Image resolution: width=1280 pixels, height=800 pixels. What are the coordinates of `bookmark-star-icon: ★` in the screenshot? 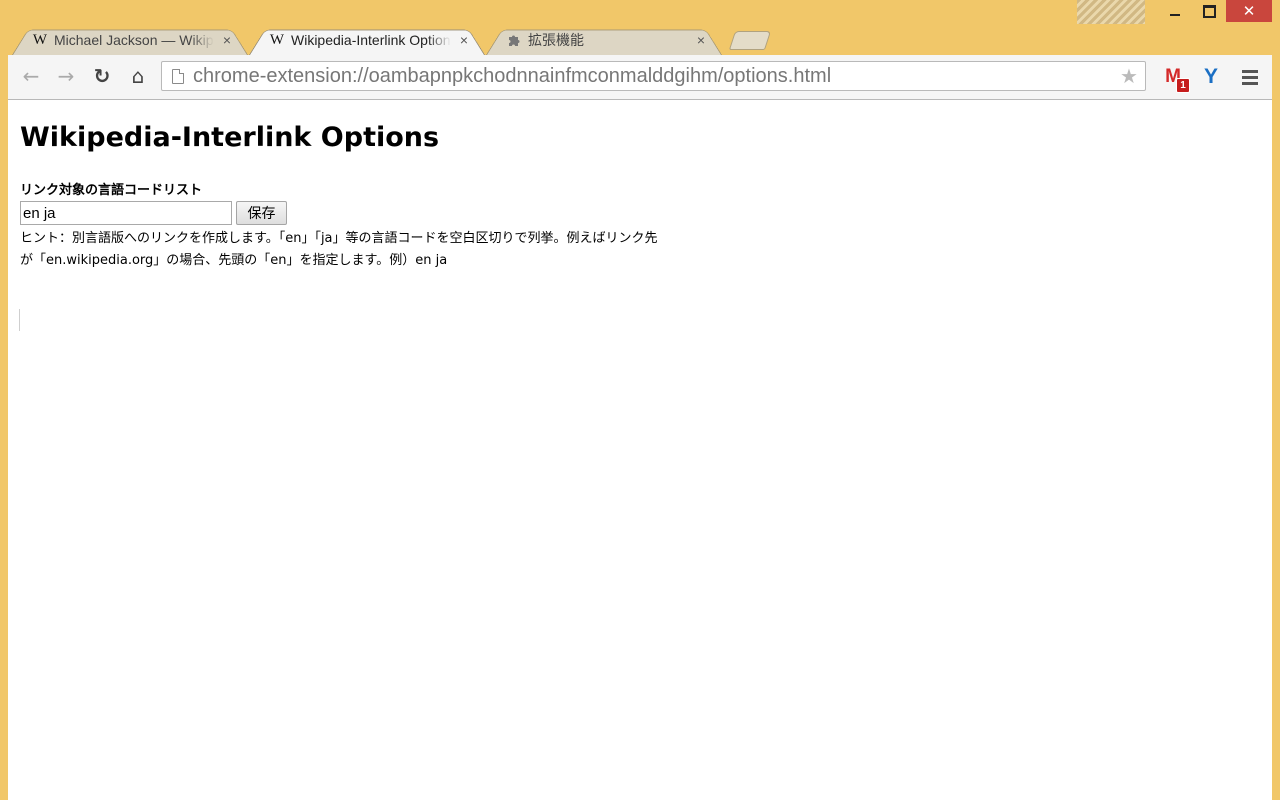 It's located at (1129, 76).